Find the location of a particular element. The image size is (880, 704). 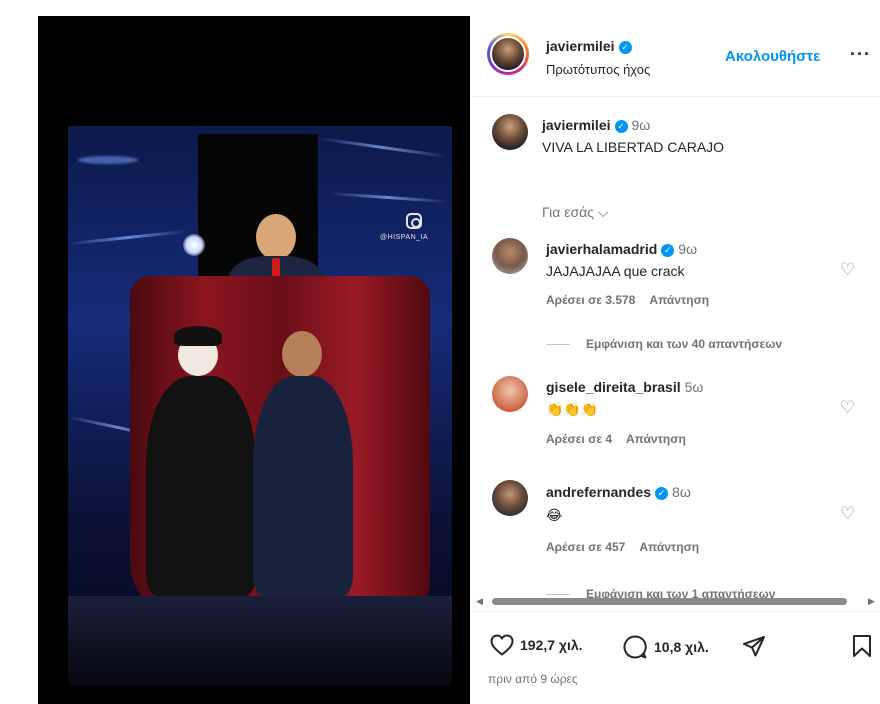

post-actions: 192,7 χιλ. 10,8 χιλ. πριν από 9 ώρες is located at coordinates (675, 657).